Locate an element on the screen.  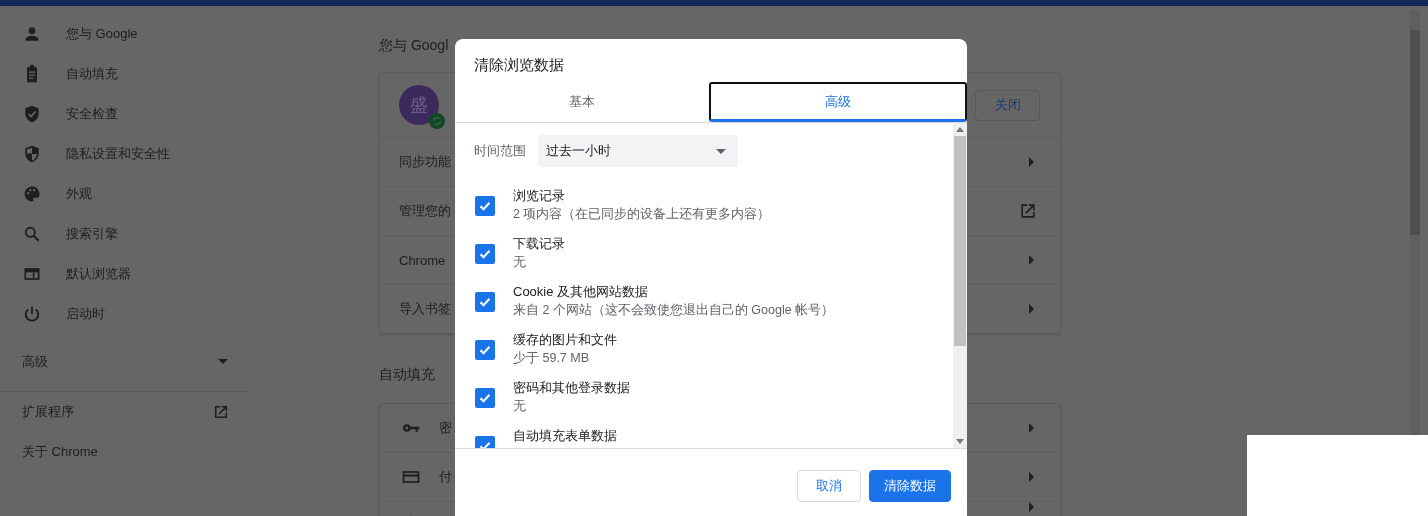
dialog-title: 清除浏览数据 is located at coordinates (519, 65).